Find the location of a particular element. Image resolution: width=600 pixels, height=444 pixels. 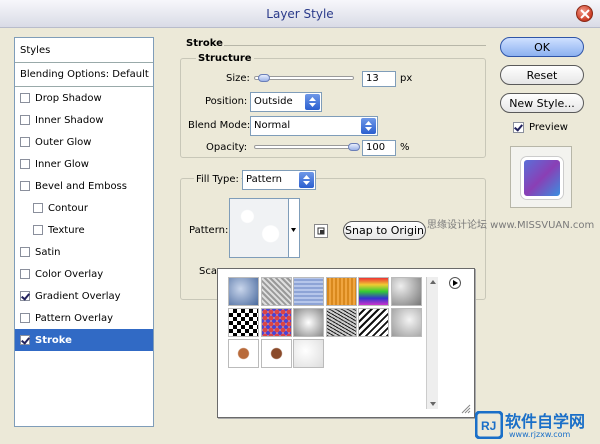

style-item-inner-glow: Inner Glow is located at coordinates (84, 164).